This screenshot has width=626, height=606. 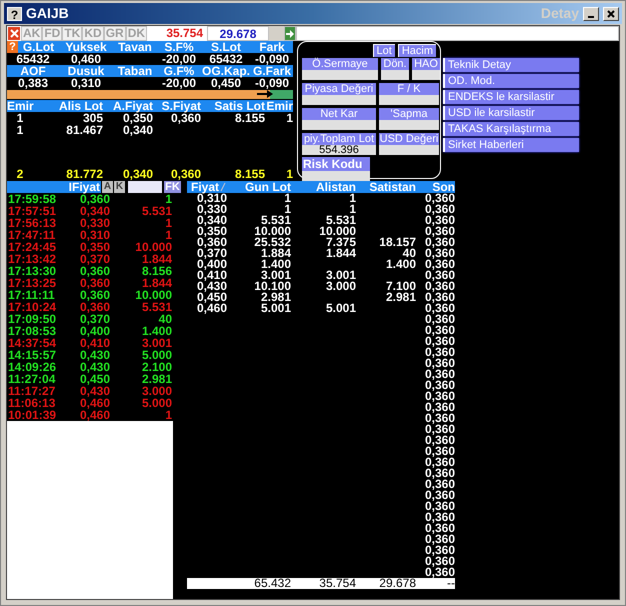 What do you see at coordinates (226, 71) in the screenshot?
I see `column-header: OG.Kap.` at bounding box center [226, 71].